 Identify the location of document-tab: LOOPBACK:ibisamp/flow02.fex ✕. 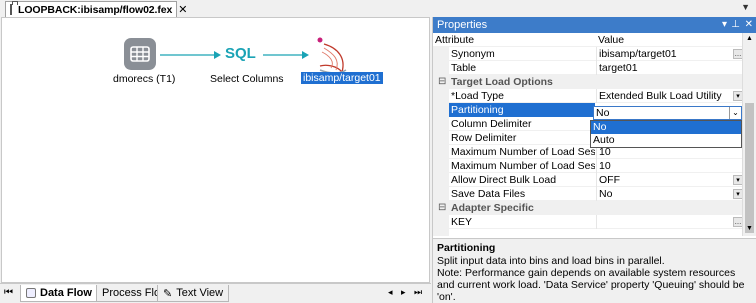
(96, 9).